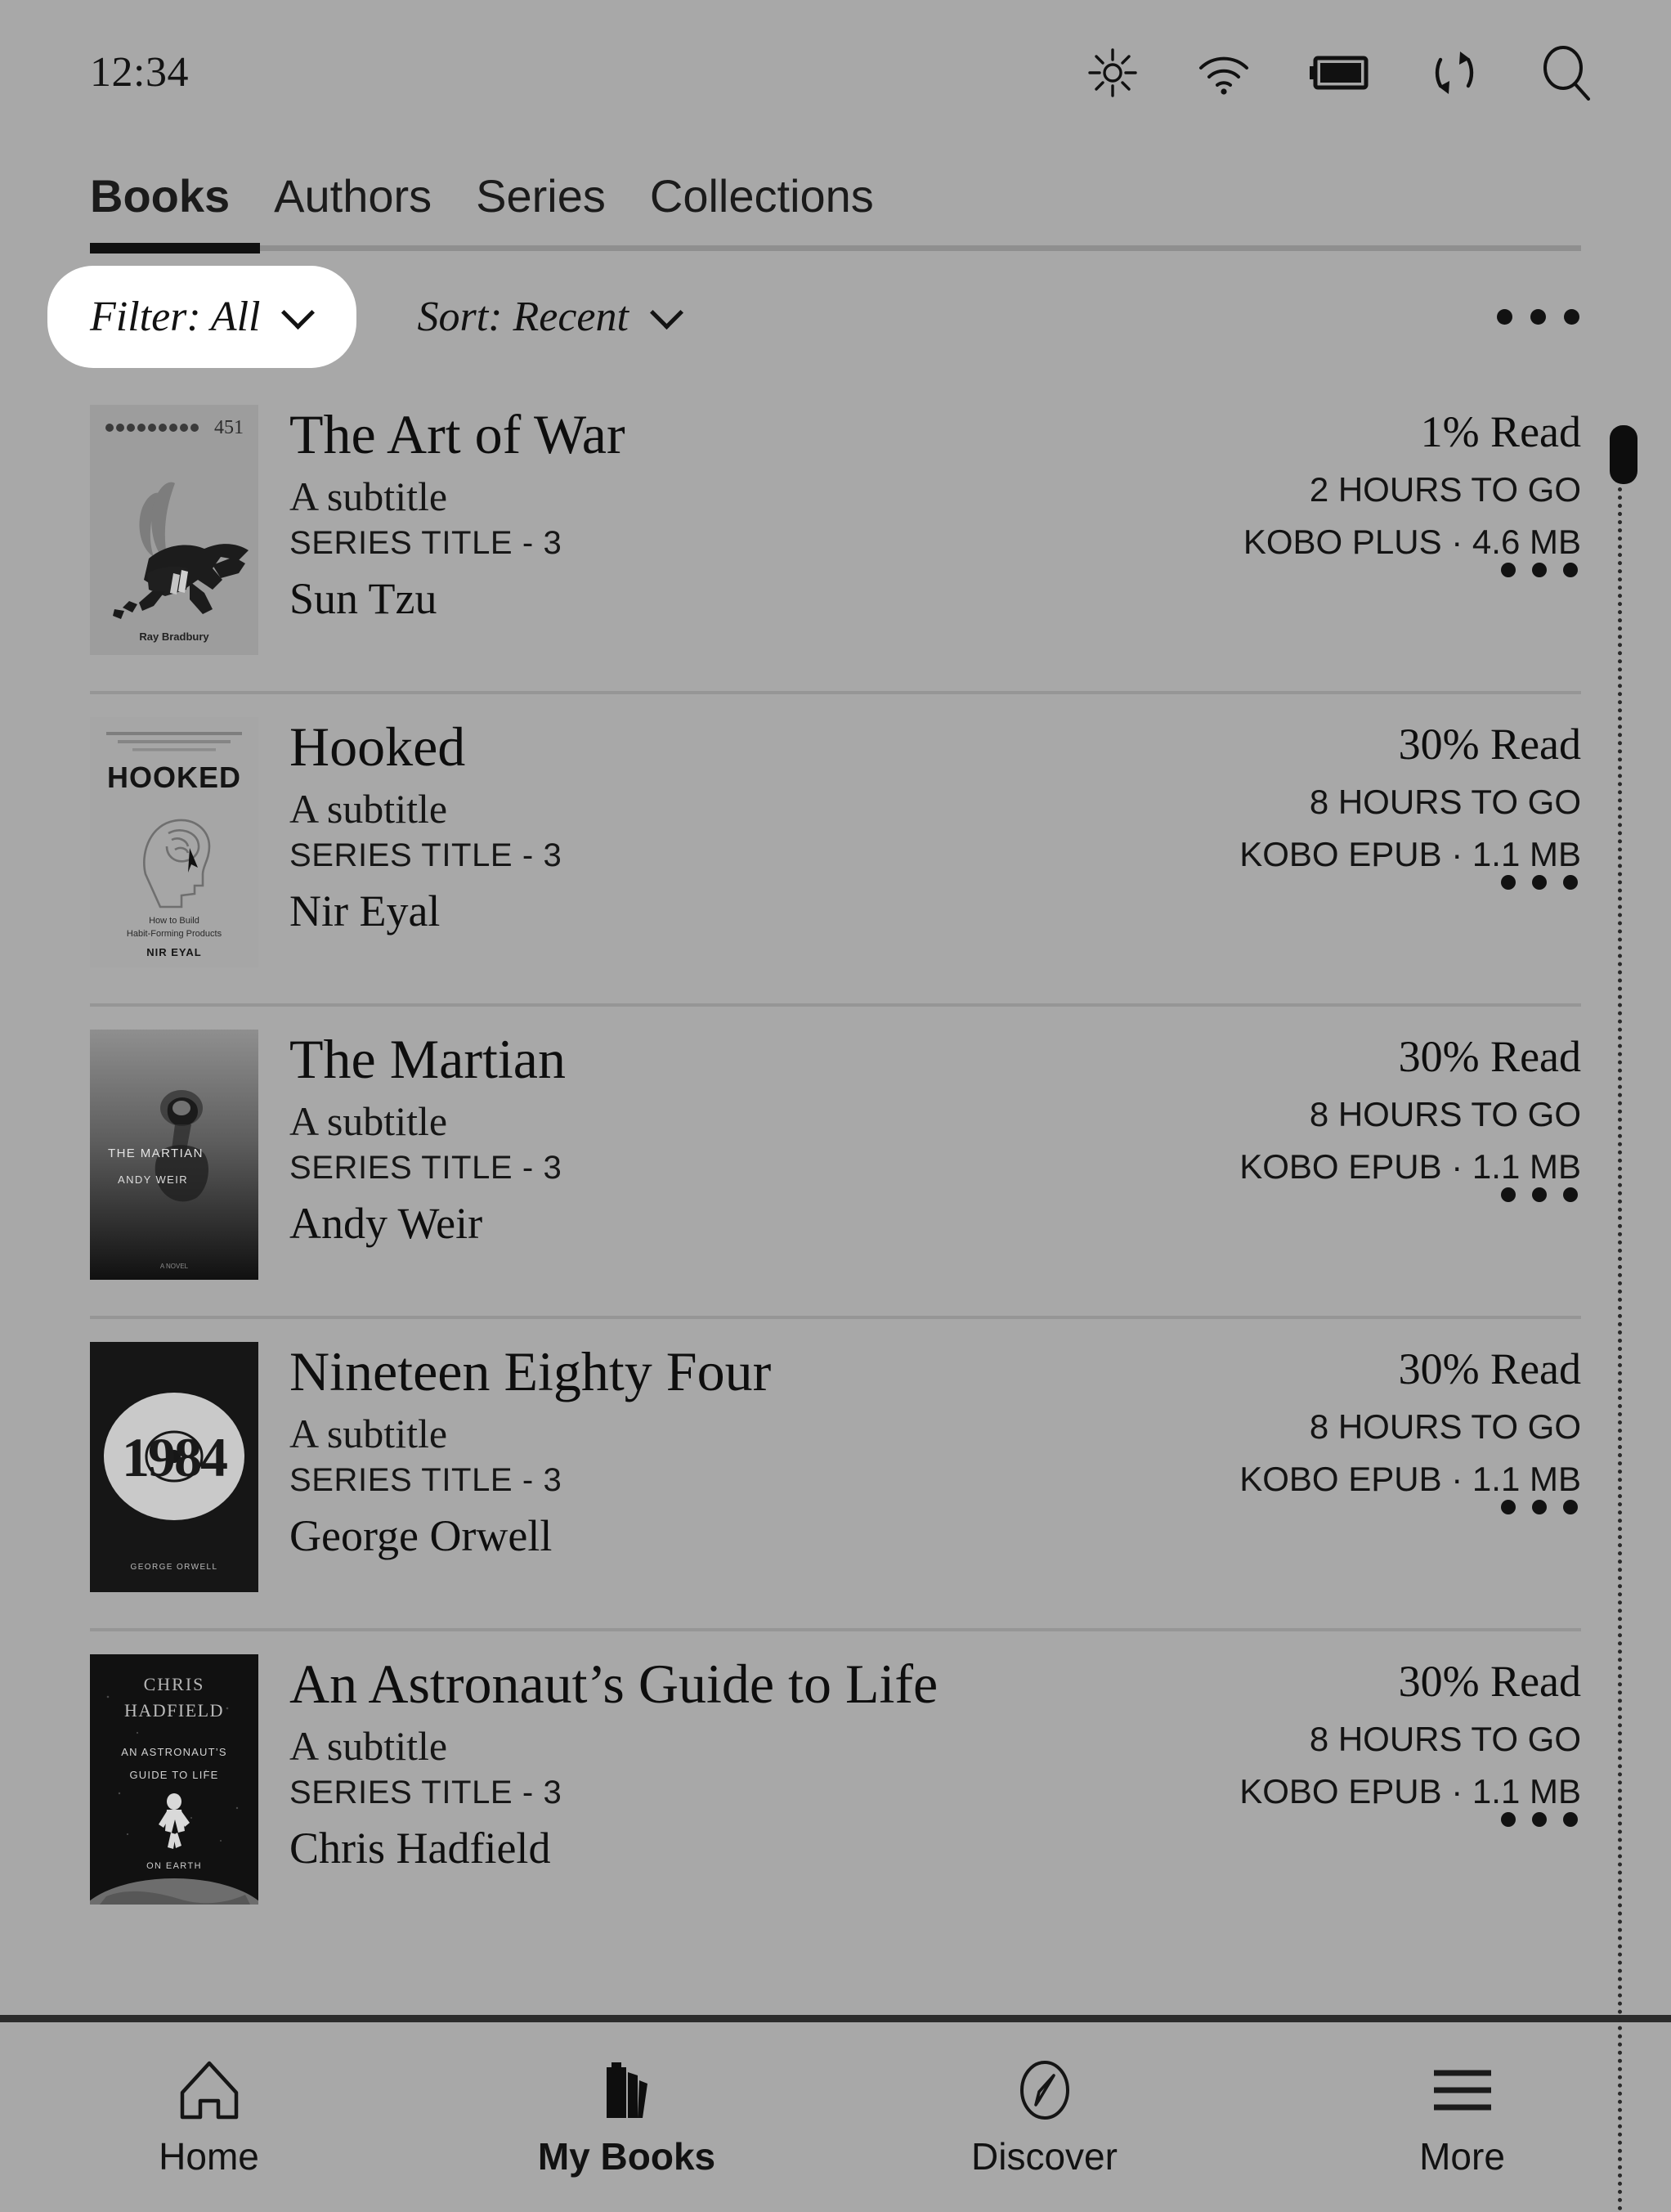  I want to click on nav-item-home: Home, so click(209, 2117).